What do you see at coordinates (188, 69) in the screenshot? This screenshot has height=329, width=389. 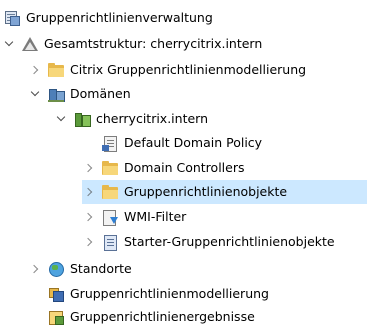 I see `tree-node-label: Citrix Gruppenrichtlinienmodellierung` at bounding box center [188, 69].